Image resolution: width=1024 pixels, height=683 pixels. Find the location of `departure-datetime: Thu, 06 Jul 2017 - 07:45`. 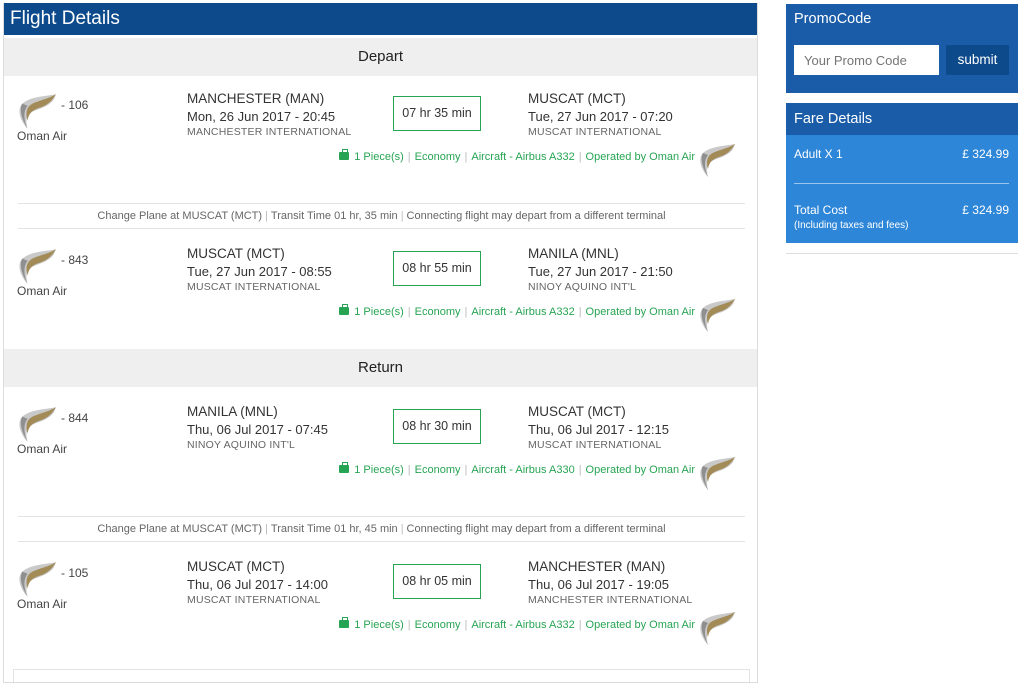

departure-datetime: Thu, 06 Jul 2017 - 07:45 is located at coordinates (257, 429).